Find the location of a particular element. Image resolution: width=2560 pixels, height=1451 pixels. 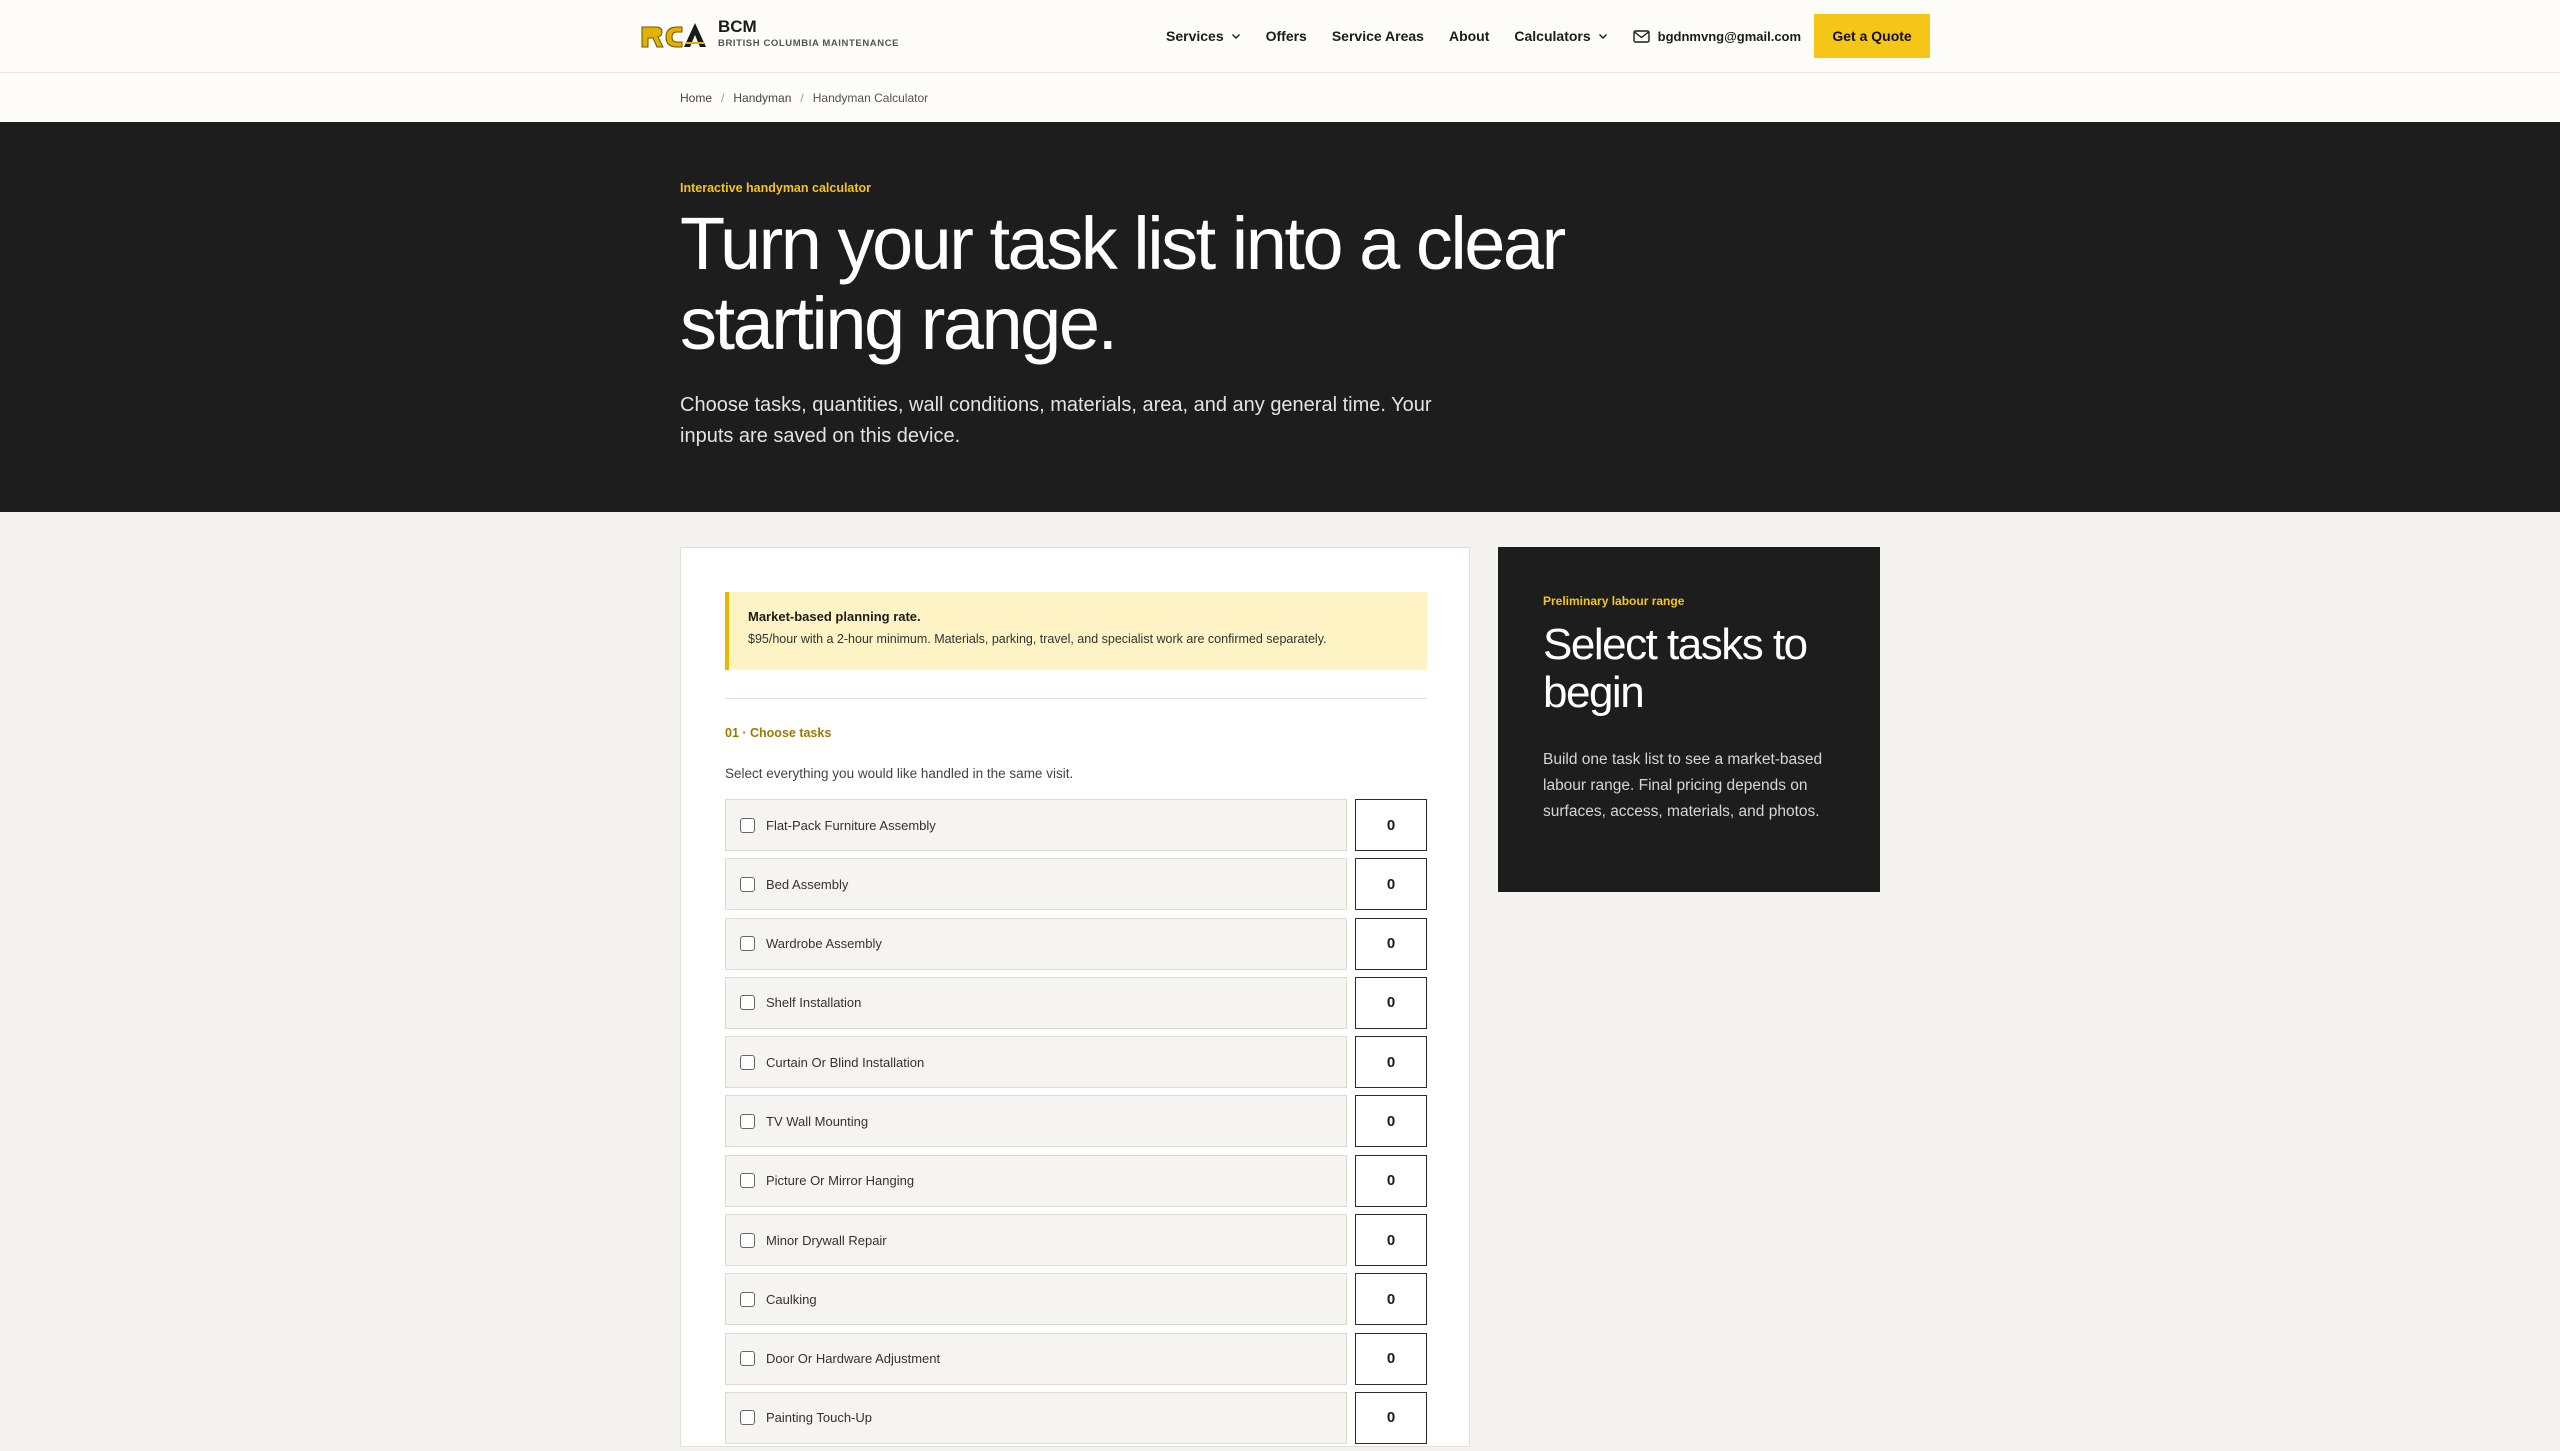

task-row: Shelf Installation 0 is located at coordinates (1076, 1002).